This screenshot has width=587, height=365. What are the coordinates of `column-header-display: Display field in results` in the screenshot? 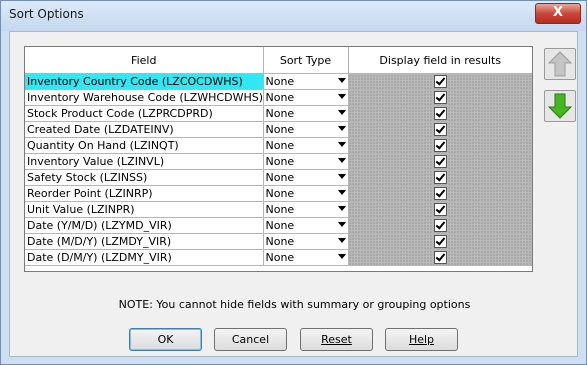 It's located at (440, 60).